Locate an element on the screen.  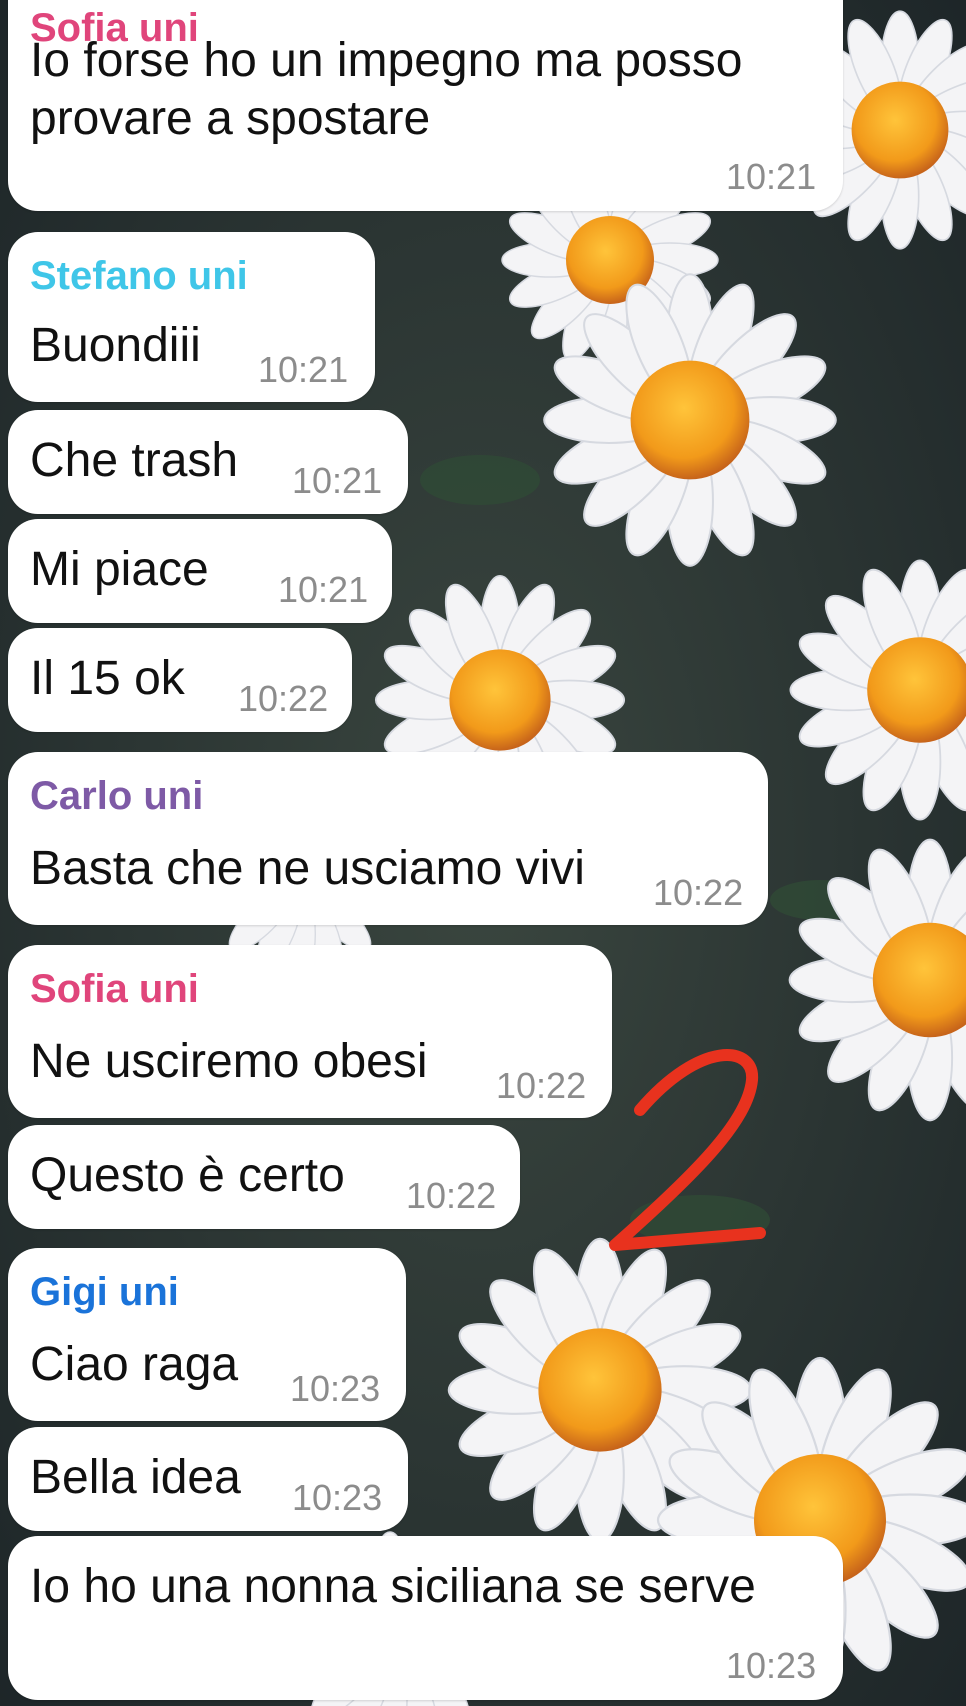
message-text: Io ho una nonna siciliana se serve is located at coordinates (393, 1586).